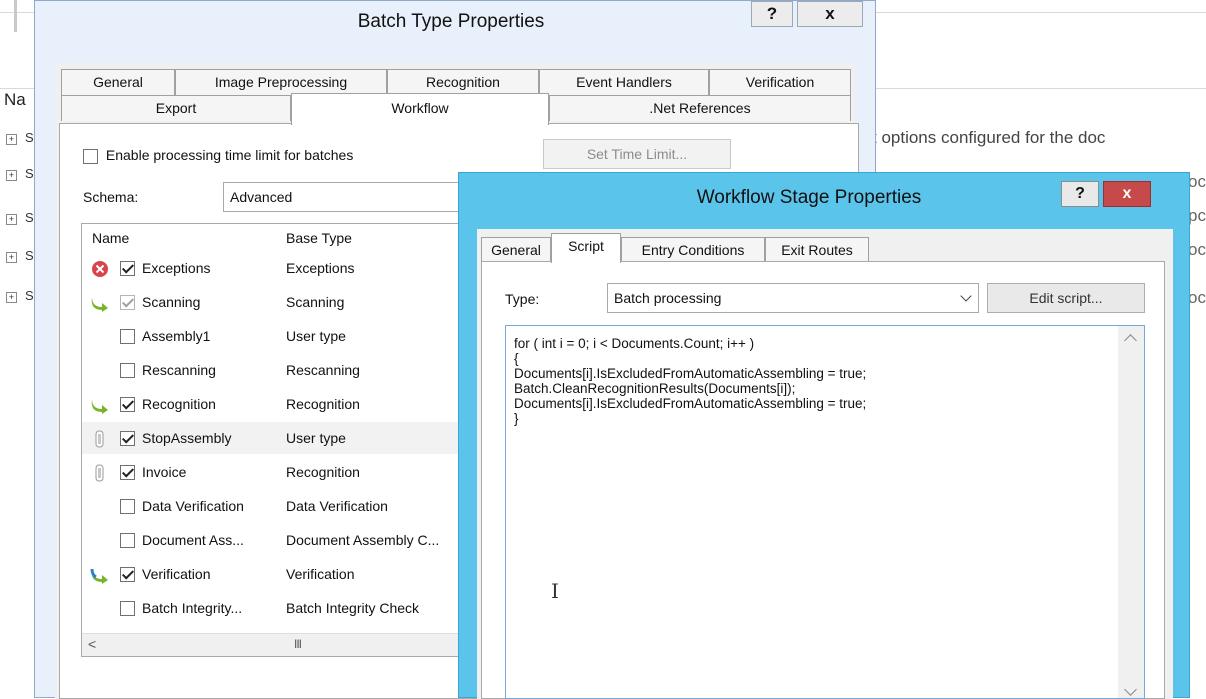  Describe the element at coordinates (522, 299) in the screenshot. I see `type-label: Type:` at that location.